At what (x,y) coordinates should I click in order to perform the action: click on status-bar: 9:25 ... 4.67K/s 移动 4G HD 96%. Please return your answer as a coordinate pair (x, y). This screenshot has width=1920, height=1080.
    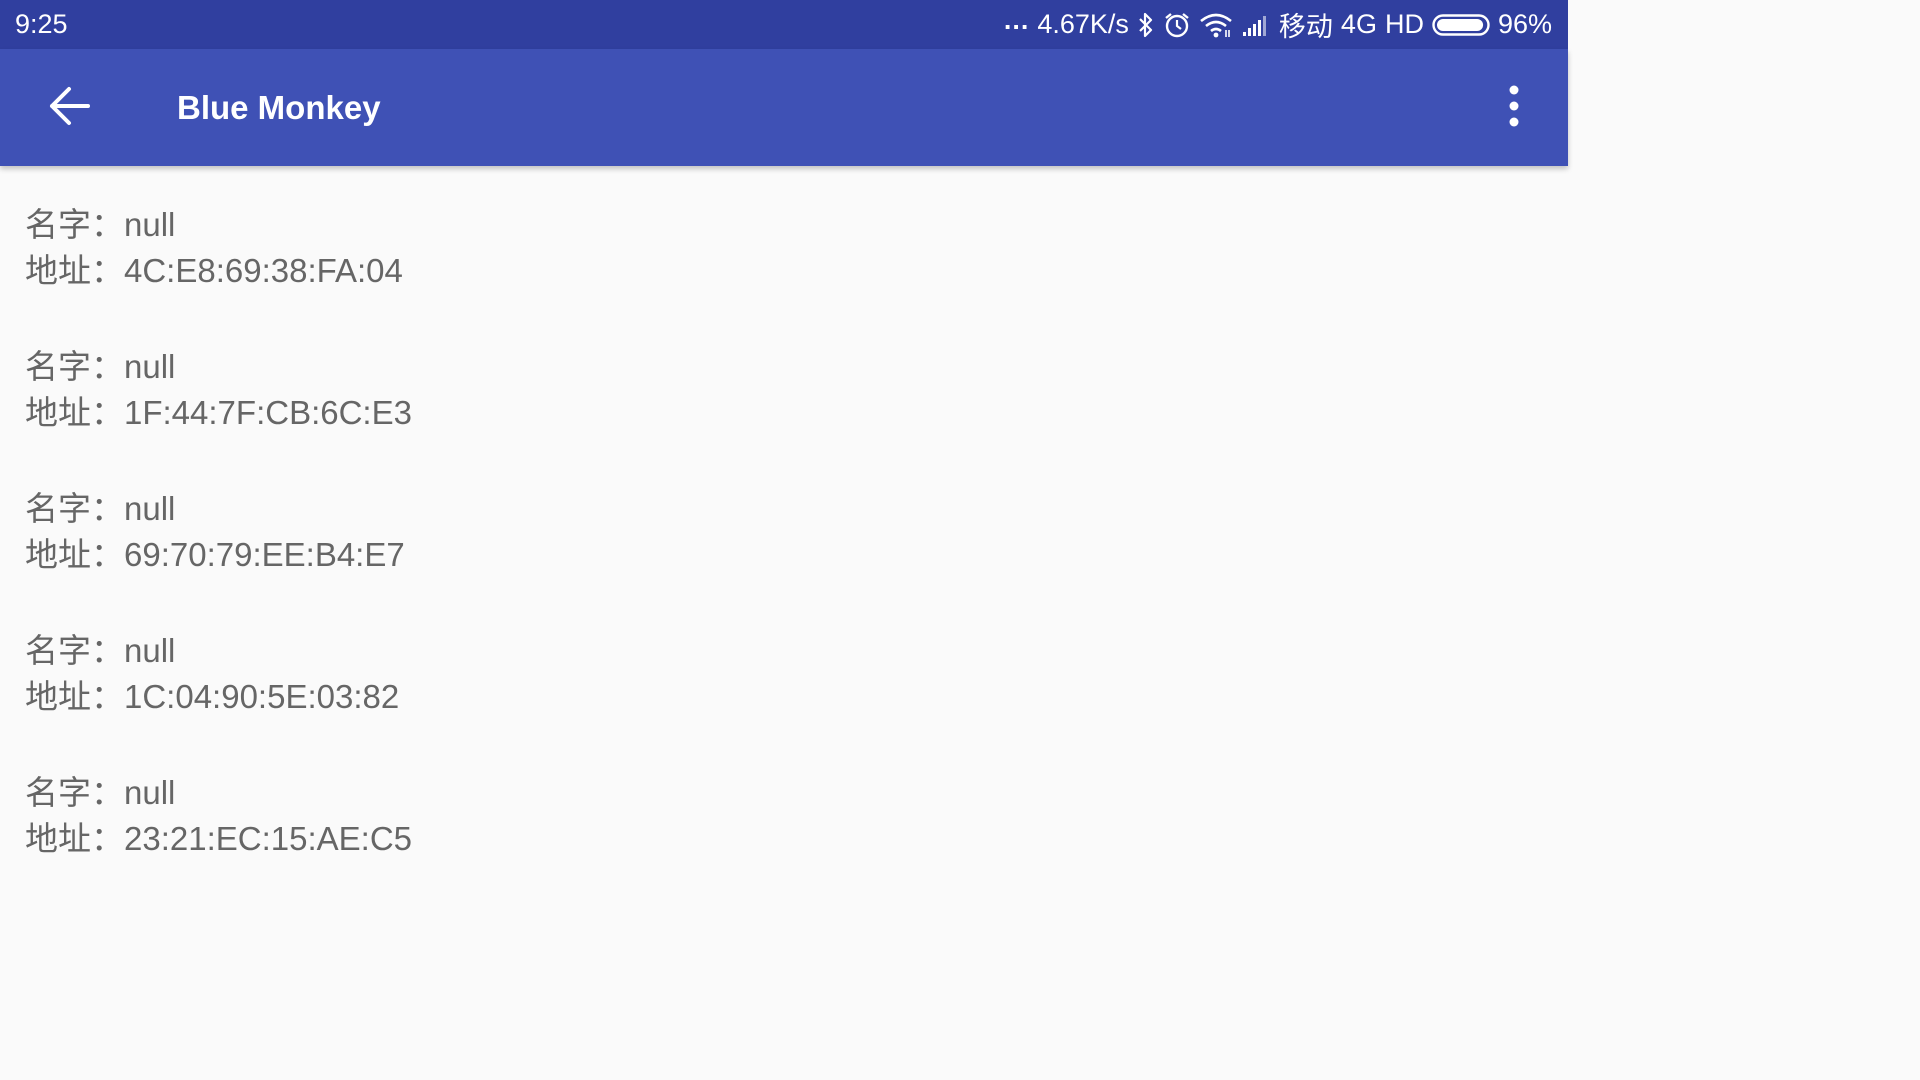
    Looking at the image, I should click on (784, 24).